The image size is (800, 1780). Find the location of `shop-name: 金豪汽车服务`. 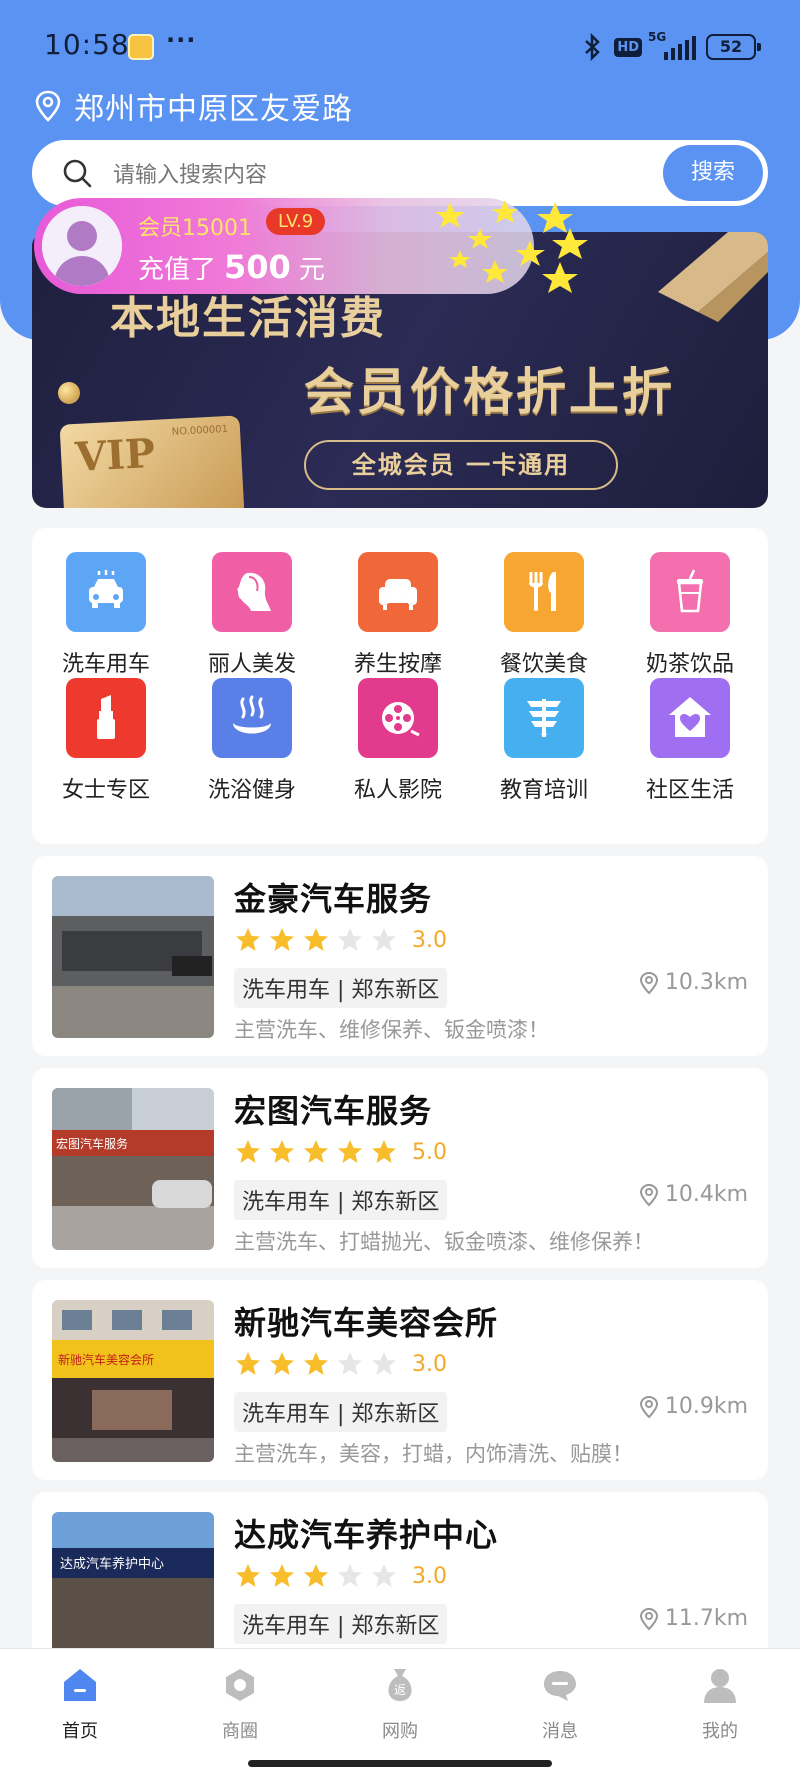

shop-name: 金豪汽车服务 is located at coordinates (333, 899).